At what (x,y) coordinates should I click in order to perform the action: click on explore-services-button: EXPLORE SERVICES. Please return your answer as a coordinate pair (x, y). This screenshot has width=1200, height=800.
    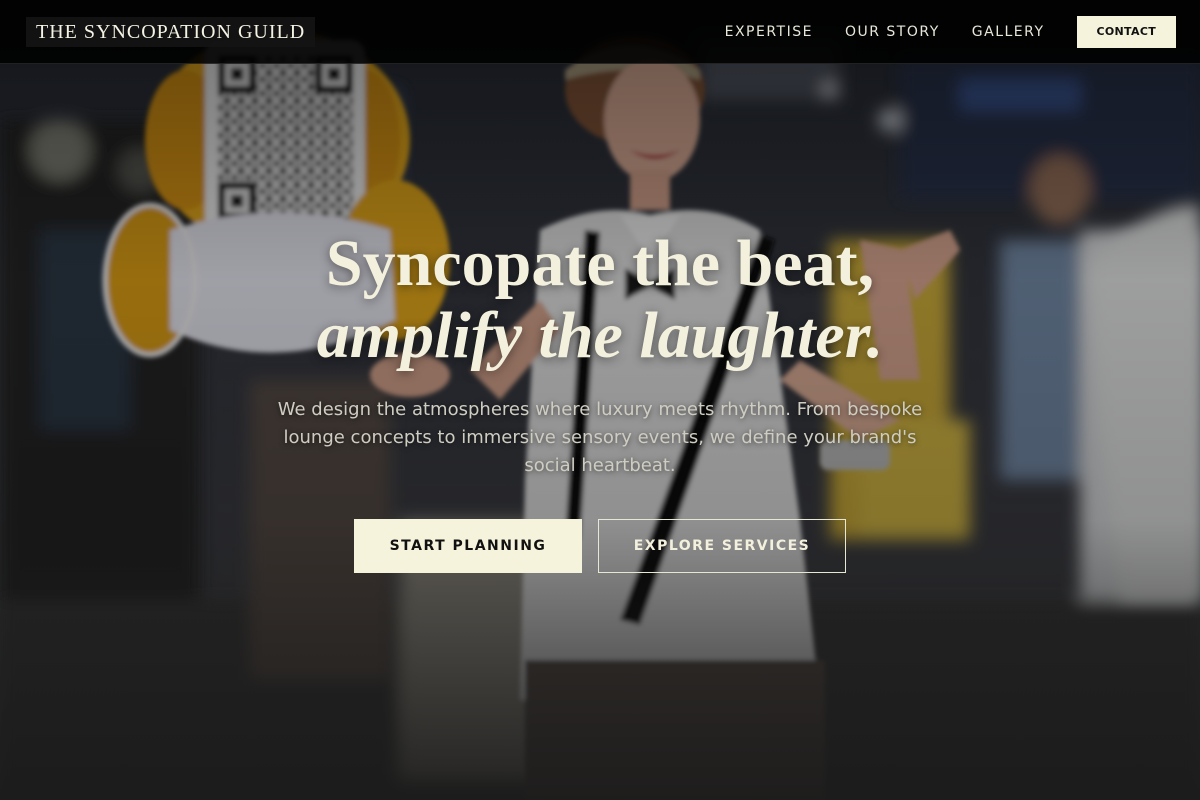
    Looking at the image, I should click on (722, 546).